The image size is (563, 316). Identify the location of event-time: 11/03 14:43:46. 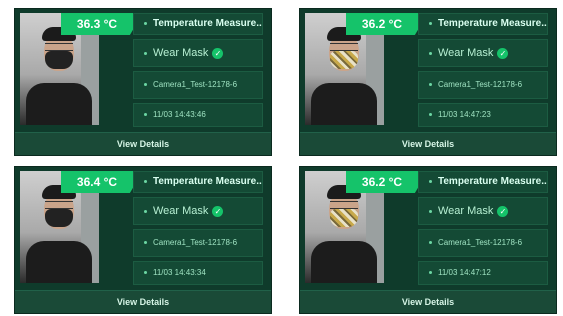
(198, 115).